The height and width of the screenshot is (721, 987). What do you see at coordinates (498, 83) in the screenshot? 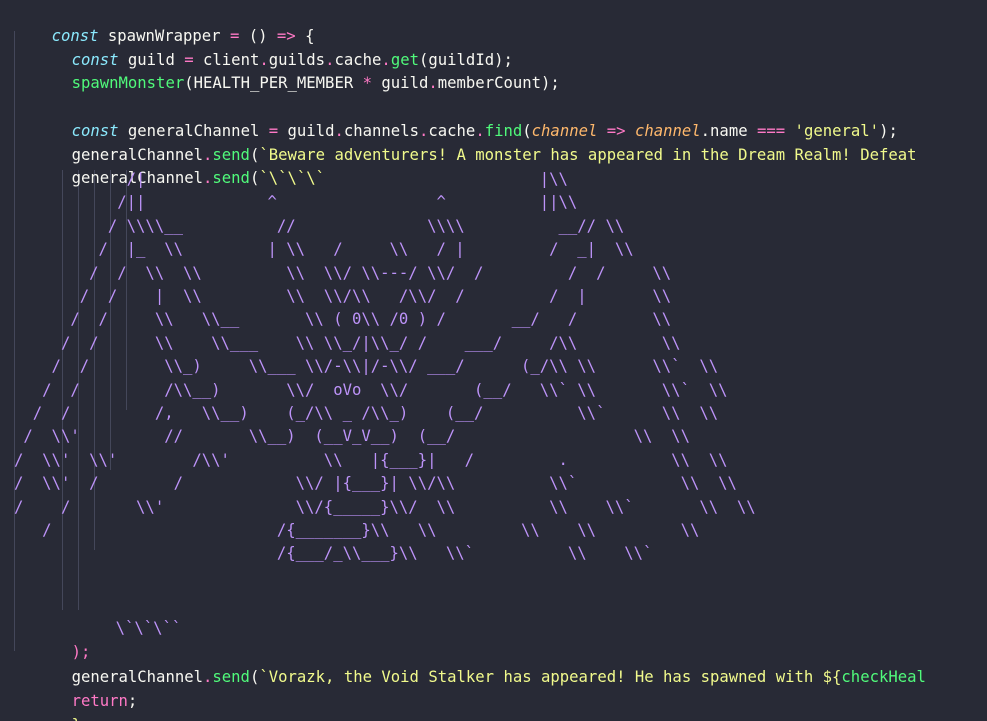
I see `identifier: memberCount);` at bounding box center [498, 83].